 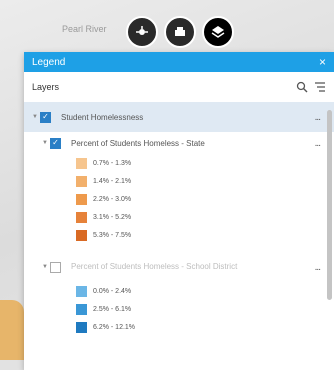 I want to click on layers-toggle-button, so click(x=142, y=32).